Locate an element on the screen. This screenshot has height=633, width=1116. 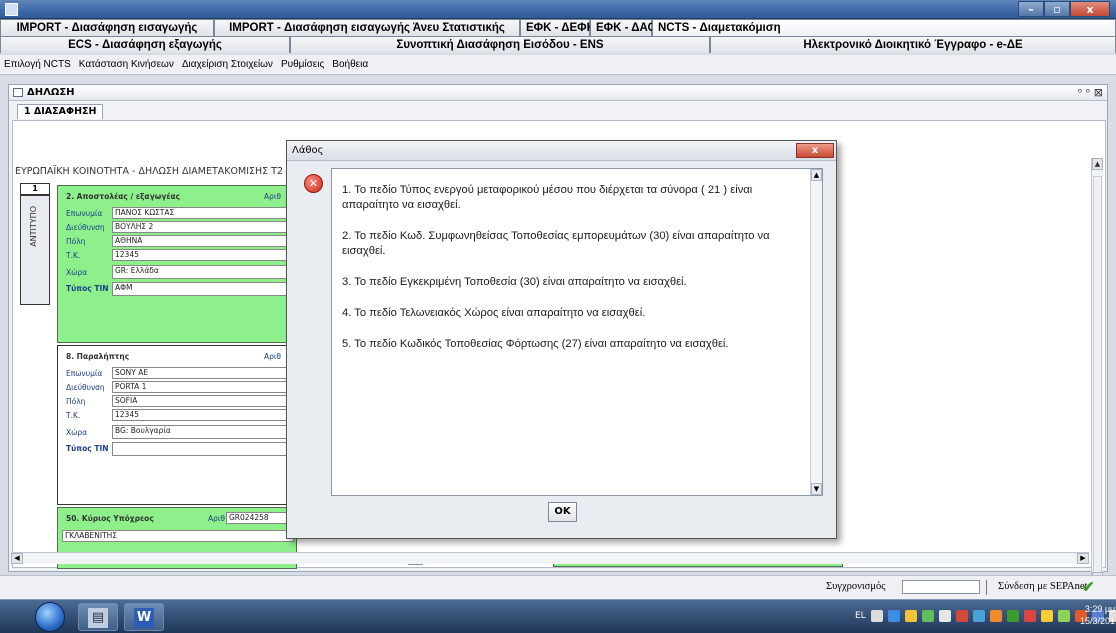
menu-ncts-select: Επιλογή NCTS is located at coordinates (37, 64).